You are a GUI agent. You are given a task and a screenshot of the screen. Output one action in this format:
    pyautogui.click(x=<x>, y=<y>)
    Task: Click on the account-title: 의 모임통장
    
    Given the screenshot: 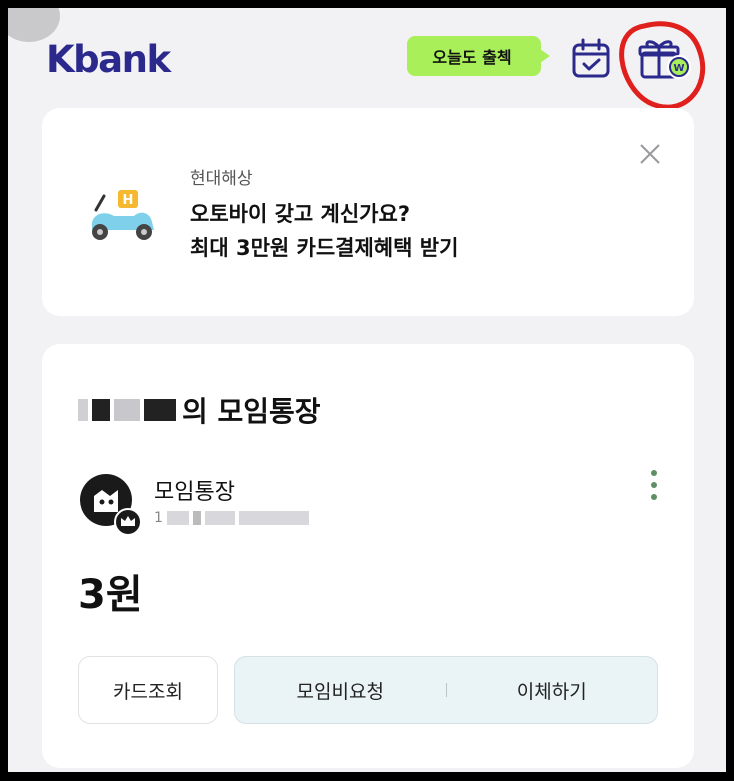 What is the action you would take?
    pyautogui.click(x=199, y=410)
    